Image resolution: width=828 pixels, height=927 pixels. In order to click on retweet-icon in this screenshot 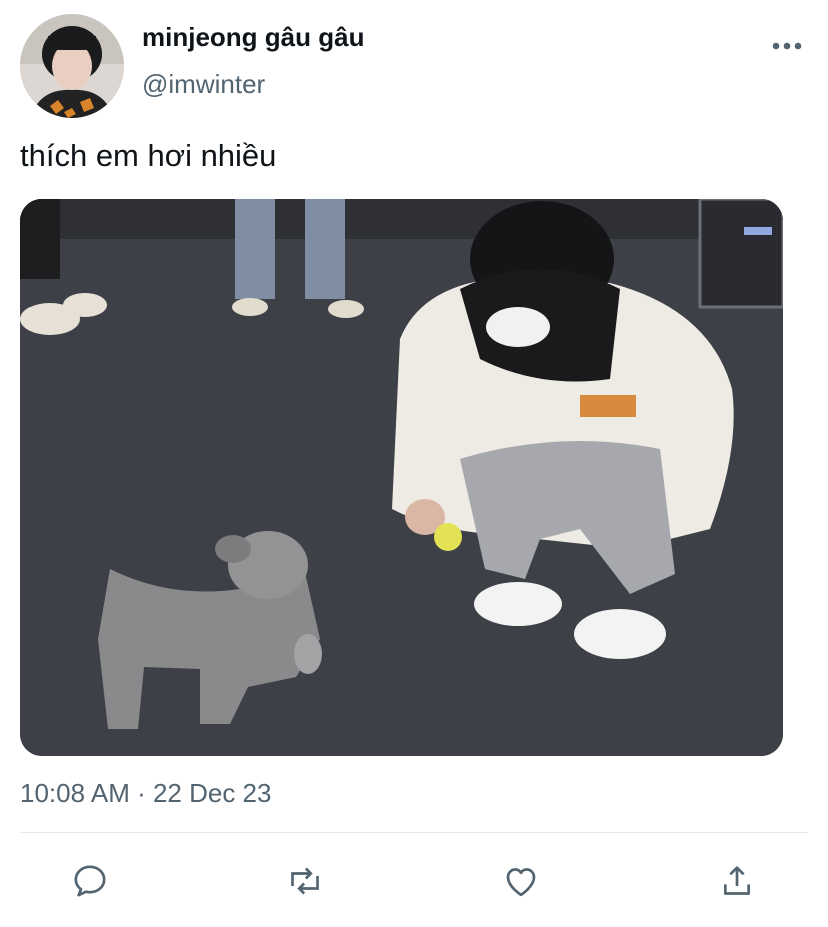, I will do `click(305, 881)`.